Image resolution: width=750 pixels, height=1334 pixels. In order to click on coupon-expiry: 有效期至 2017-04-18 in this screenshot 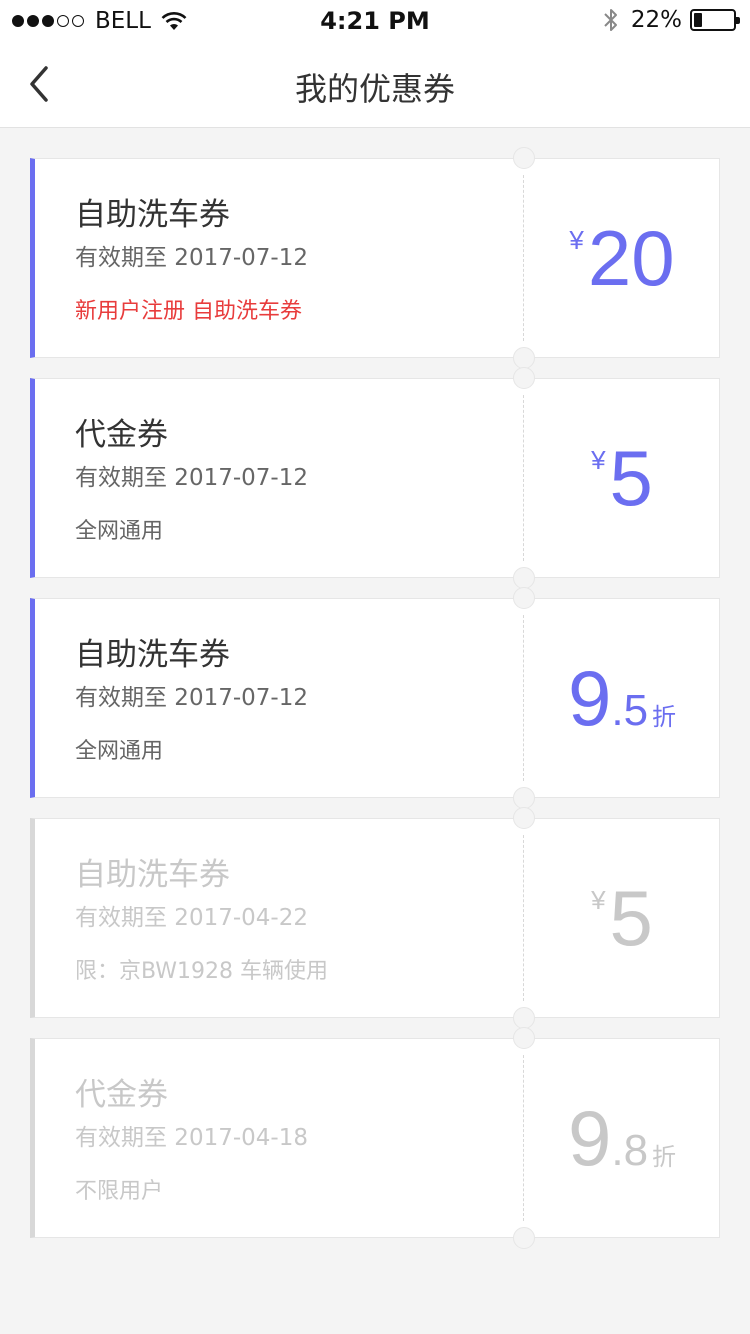, I will do `click(191, 1138)`.